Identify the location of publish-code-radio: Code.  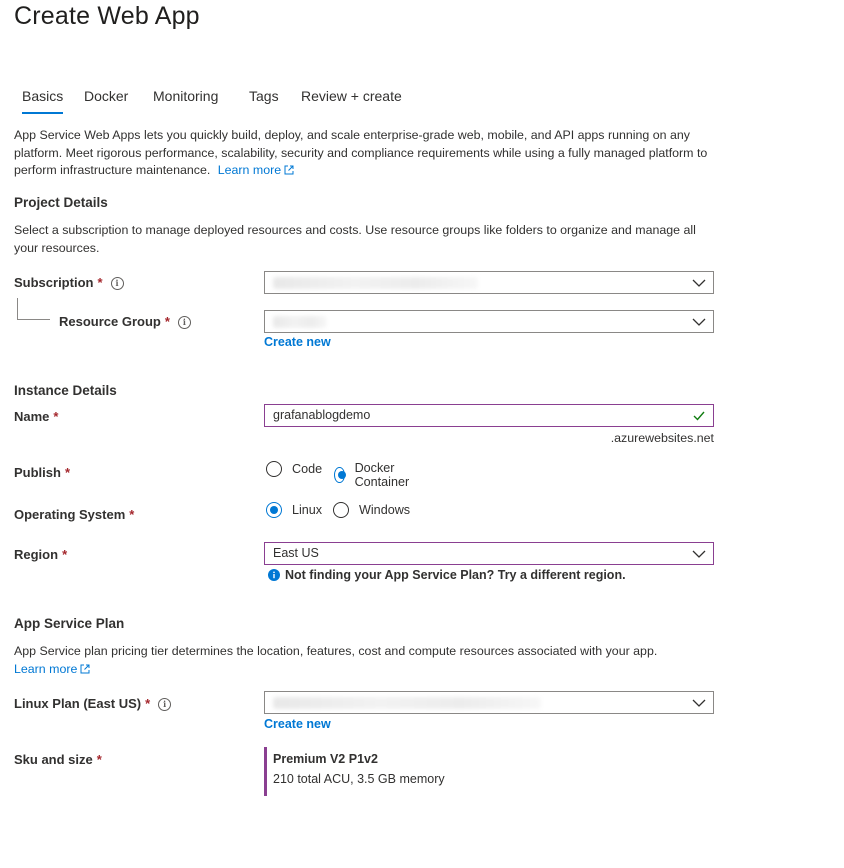
(294, 469).